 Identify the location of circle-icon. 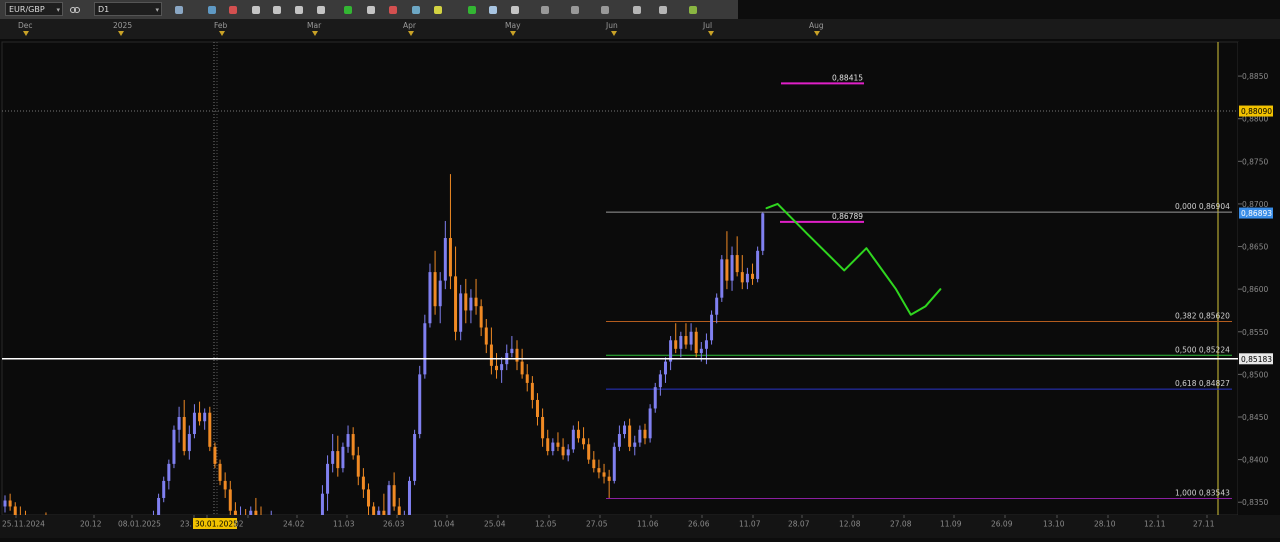
(636, 9).